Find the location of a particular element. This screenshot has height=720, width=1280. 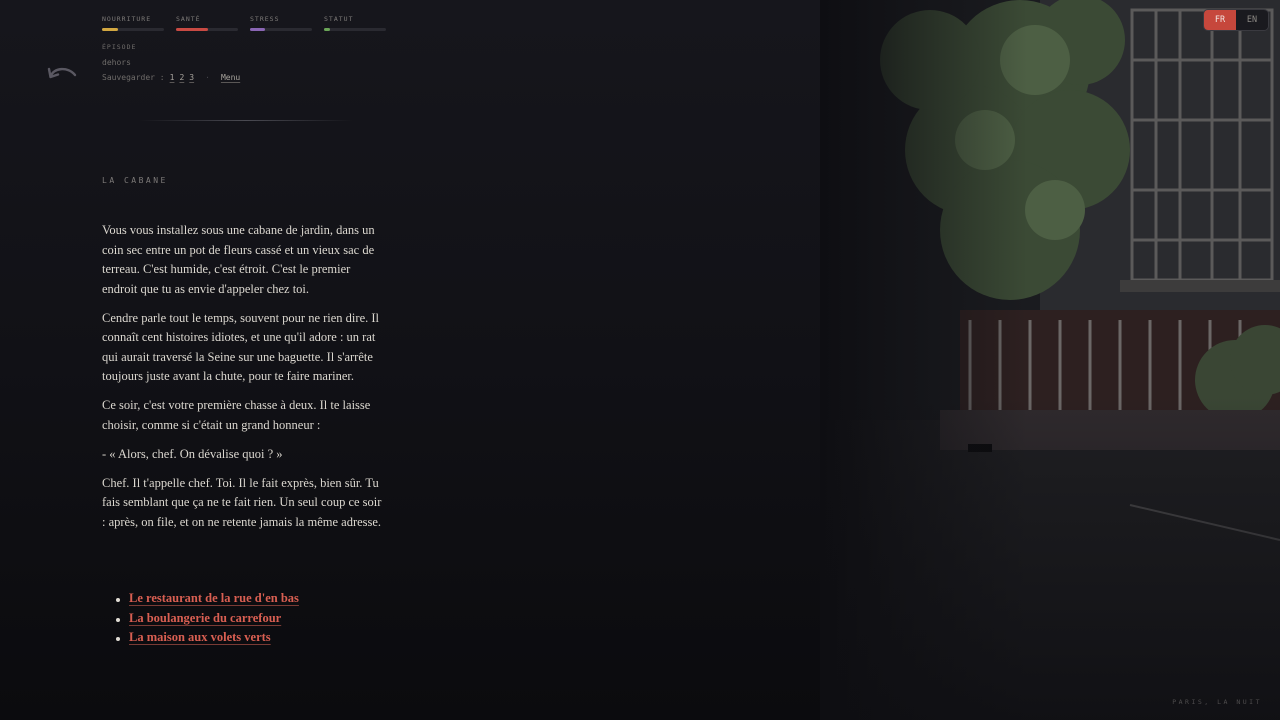

save-slot-2: 2 is located at coordinates (181, 77).